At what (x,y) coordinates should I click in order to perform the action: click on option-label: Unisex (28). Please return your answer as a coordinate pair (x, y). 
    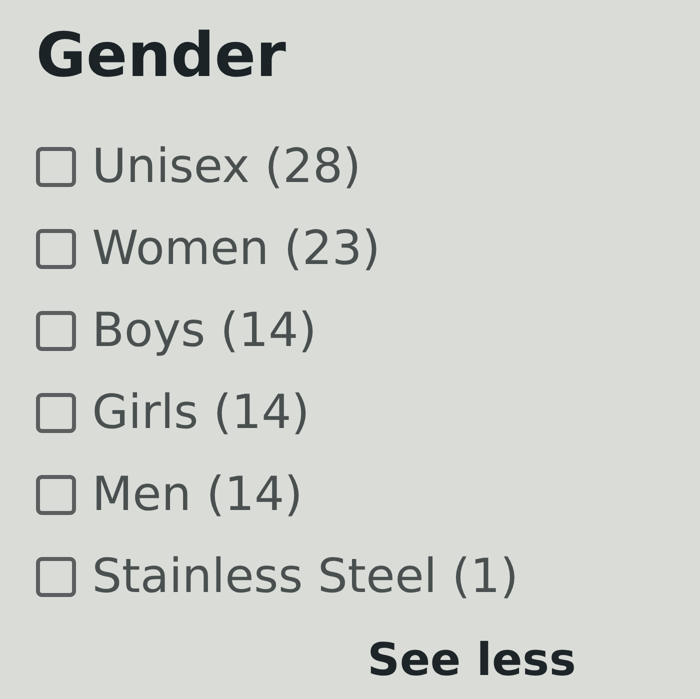
    Looking at the image, I should click on (227, 167).